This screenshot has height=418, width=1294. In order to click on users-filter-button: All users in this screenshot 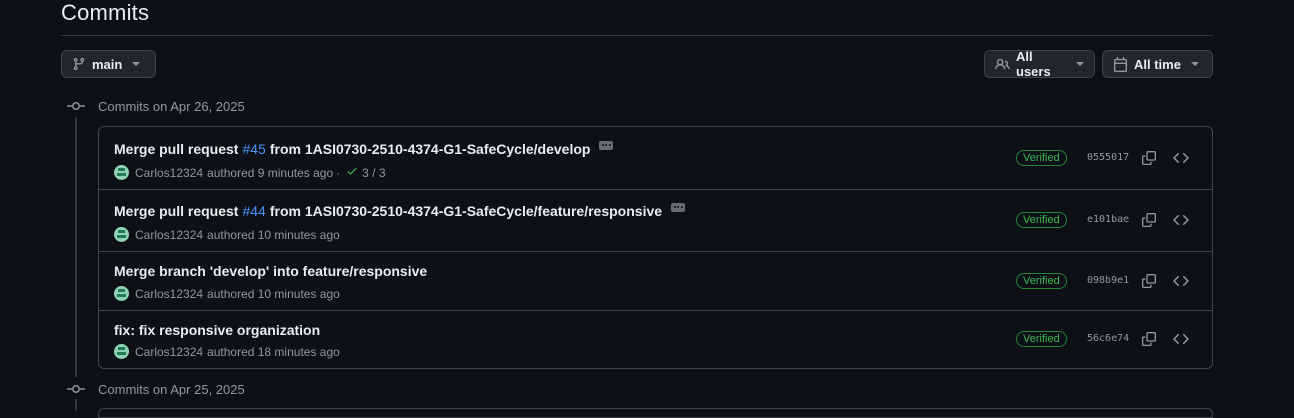, I will do `click(1039, 64)`.